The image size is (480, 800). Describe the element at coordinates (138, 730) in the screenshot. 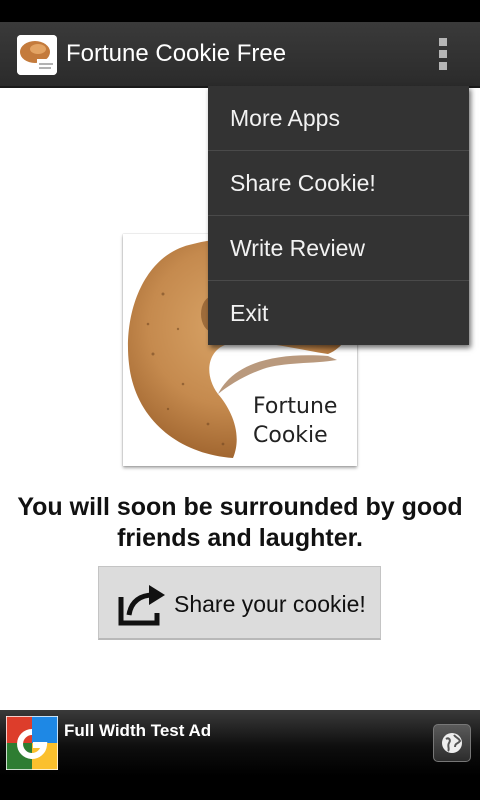

I see `ad-title: Full Width Test Ad` at that location.